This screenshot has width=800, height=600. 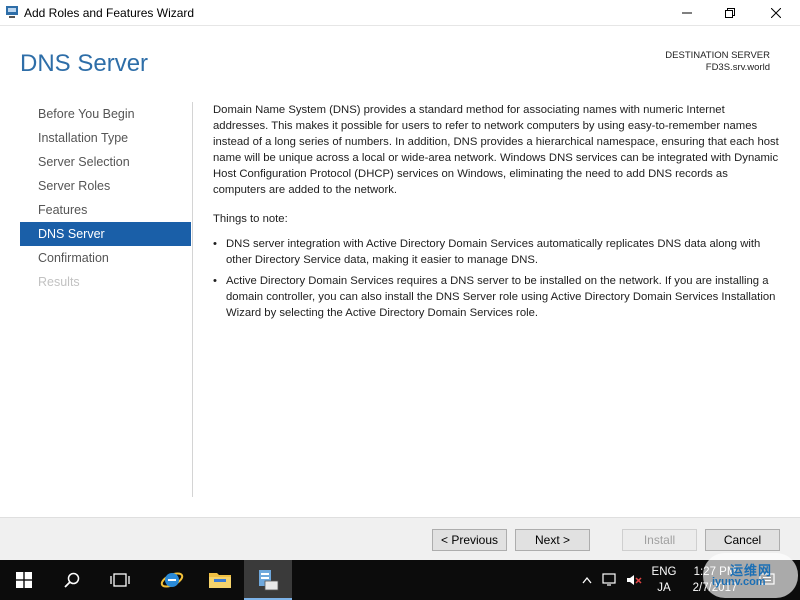 What do you see at coordinates (717, 55) in the screenshot?
I see `destination-server-label: DESTINATION SERVER` at bounding box center [717, 55].